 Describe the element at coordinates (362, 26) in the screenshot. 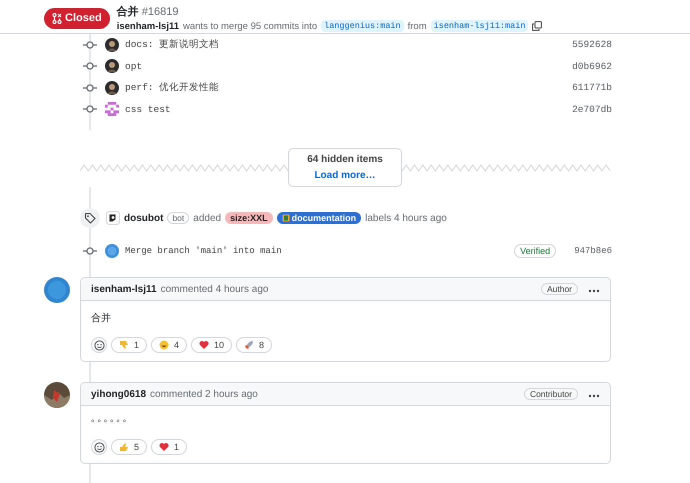

I see `branch-link: langgenius:main` at that location.